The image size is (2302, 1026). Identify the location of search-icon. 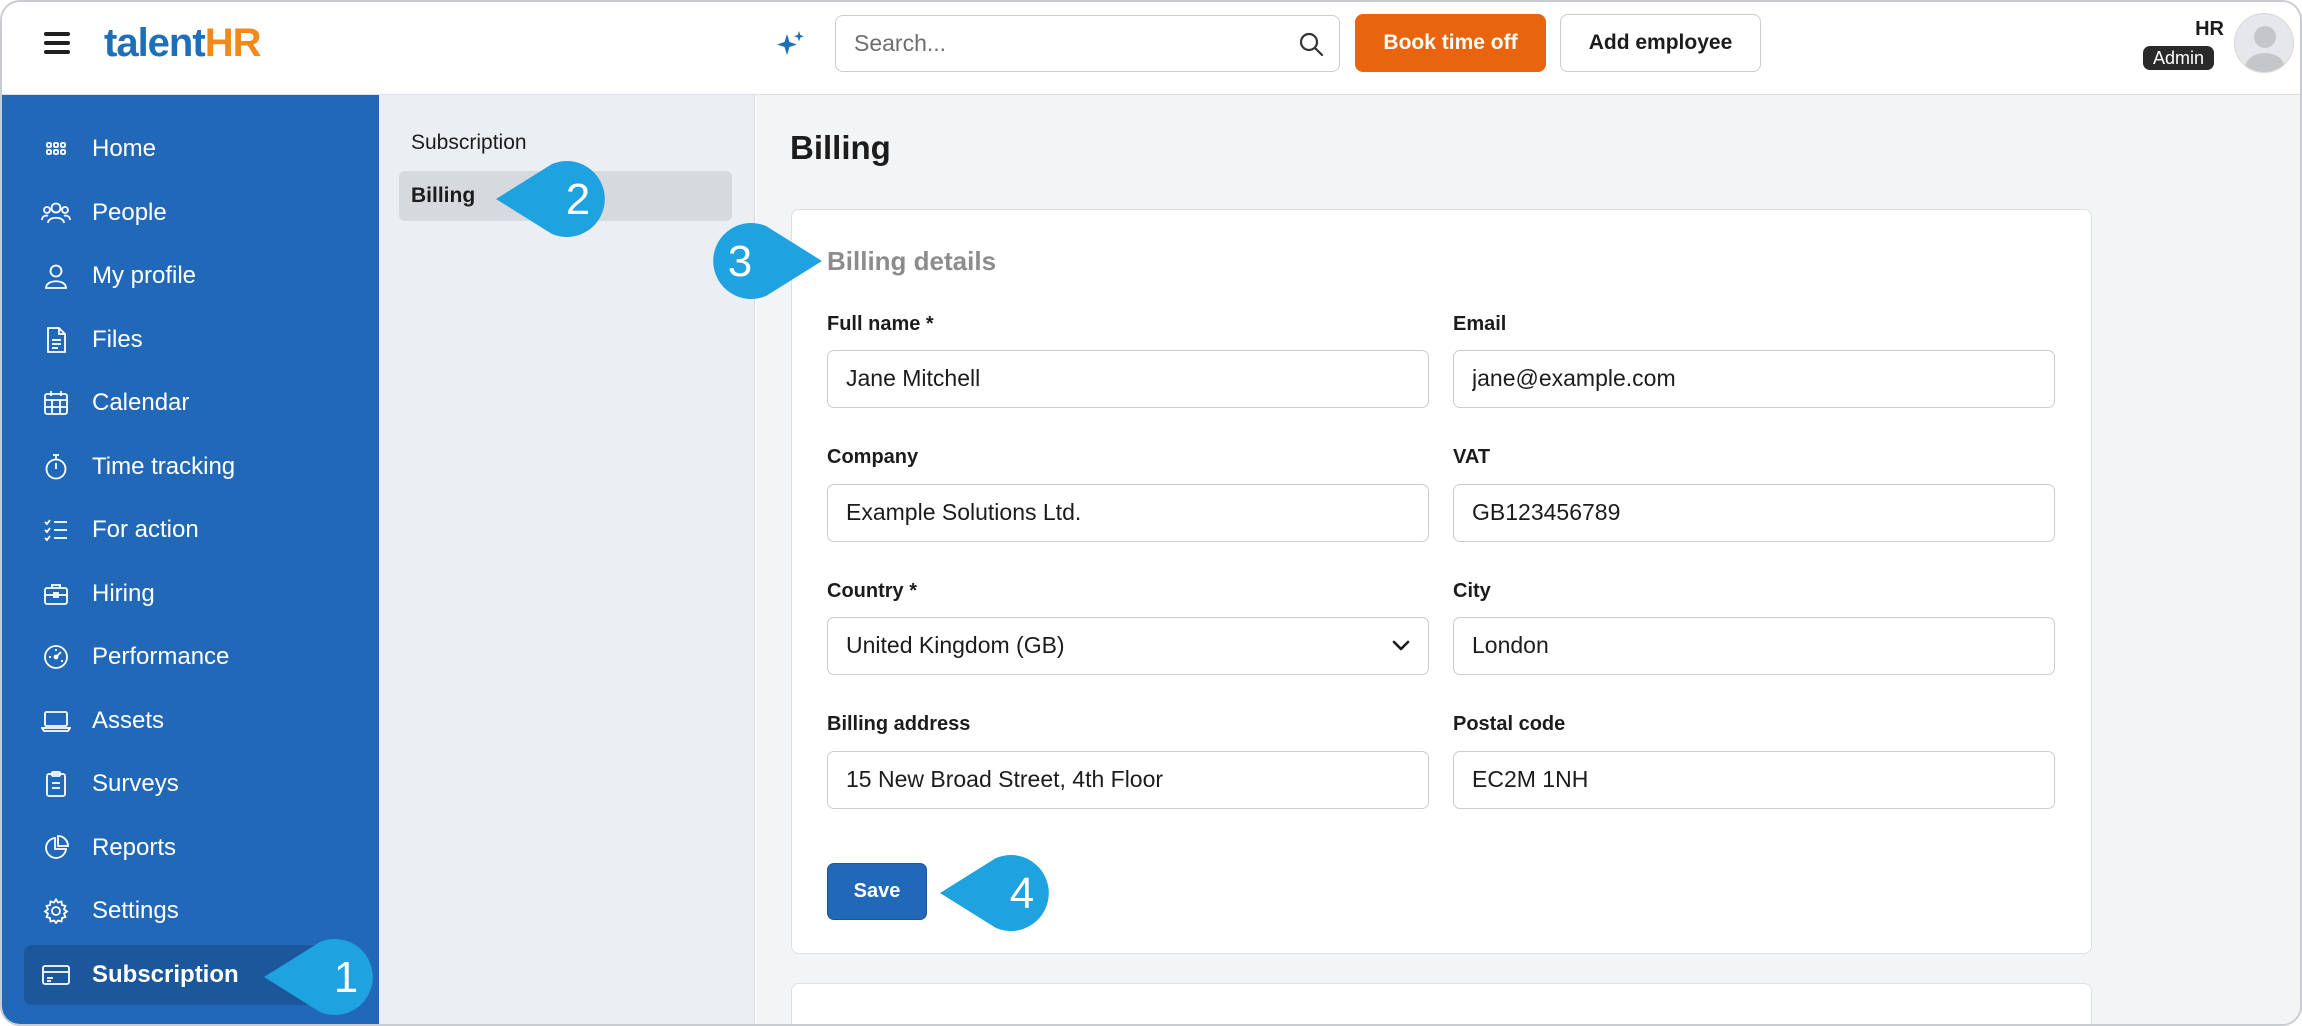
(1311, 44).